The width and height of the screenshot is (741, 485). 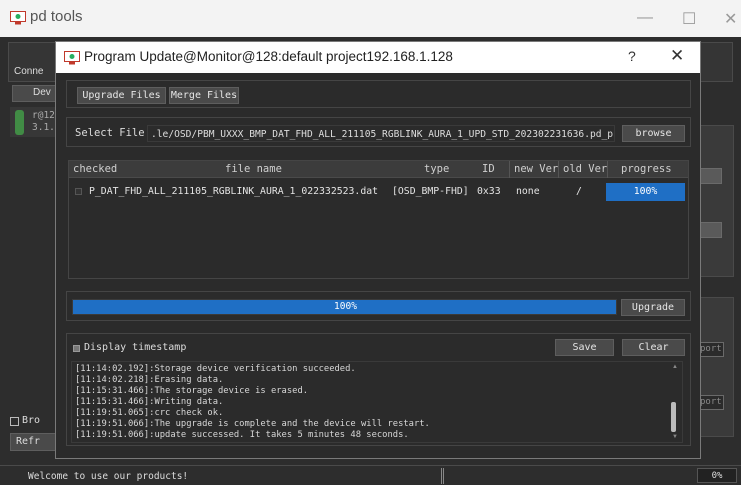 What do you see at coordinates (78, 191) in the screenshot?
I see `row-checkbox` at bounding box center [78, 191].